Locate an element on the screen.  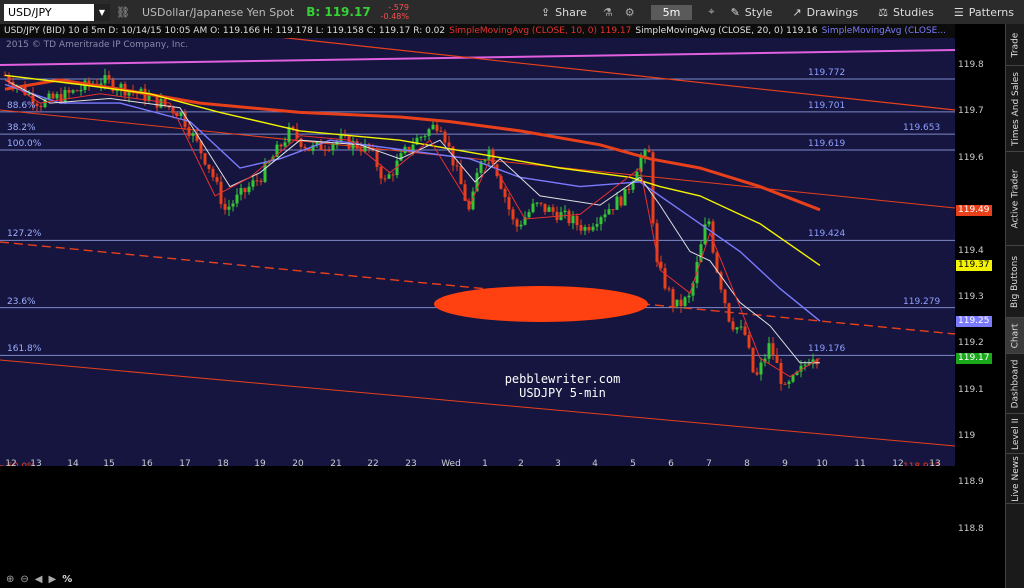
time-axis-label: 9 is located at coordinates (785, 464).